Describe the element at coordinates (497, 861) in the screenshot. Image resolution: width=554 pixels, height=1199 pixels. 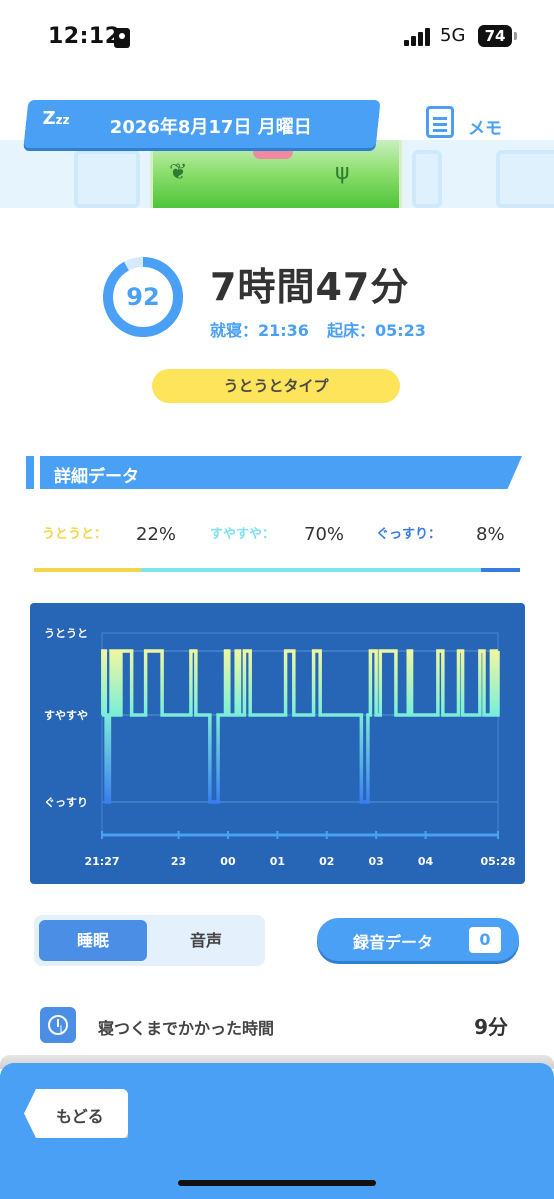
I see `x-tick-label: 05:28` at that location.